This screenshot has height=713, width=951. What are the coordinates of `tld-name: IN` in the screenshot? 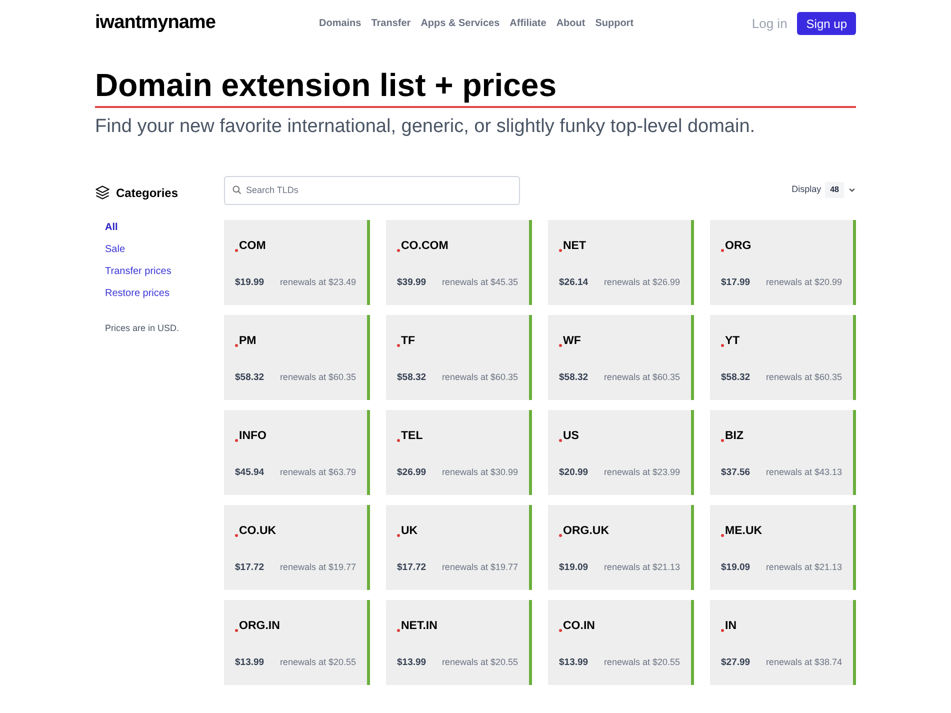 It's located at (730, 626).